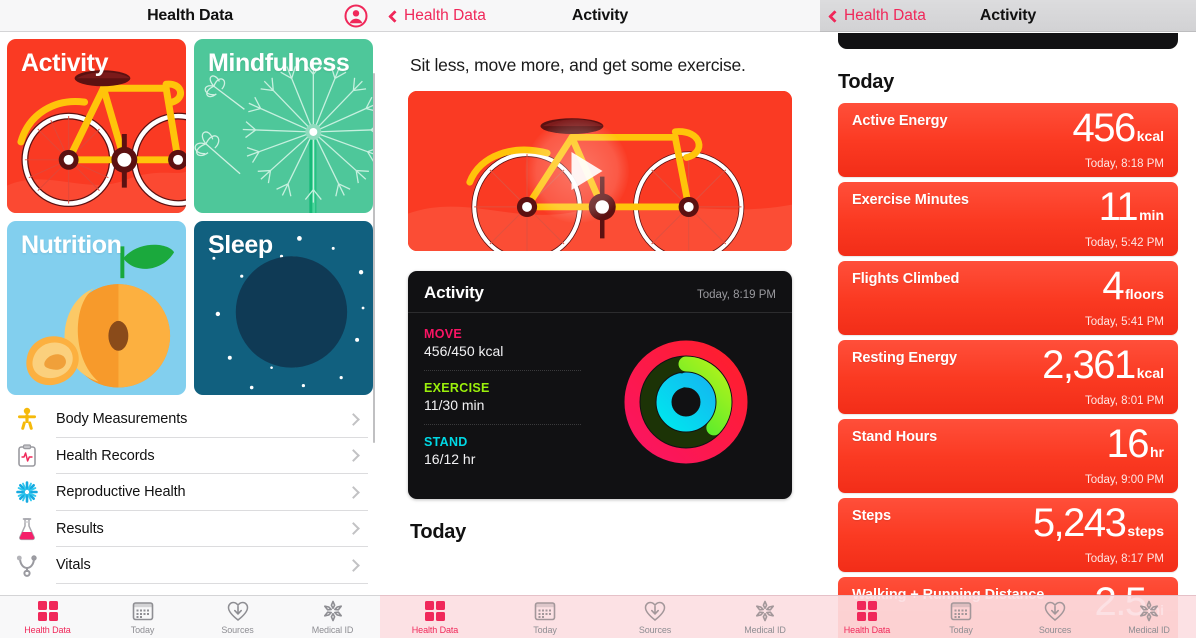 The image size is (1196, 638). What do you see at coordinates (27, 529) in the screenshot?
I see `flask-icon` at bounding box center [27, 529].